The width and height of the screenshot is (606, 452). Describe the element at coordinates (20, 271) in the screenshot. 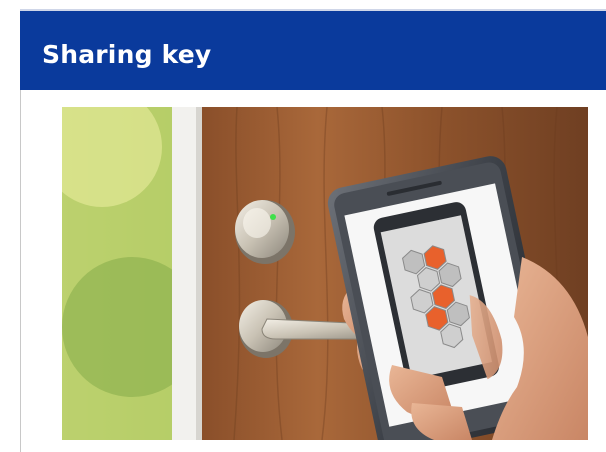

I see `slide-left-divider` at that location.